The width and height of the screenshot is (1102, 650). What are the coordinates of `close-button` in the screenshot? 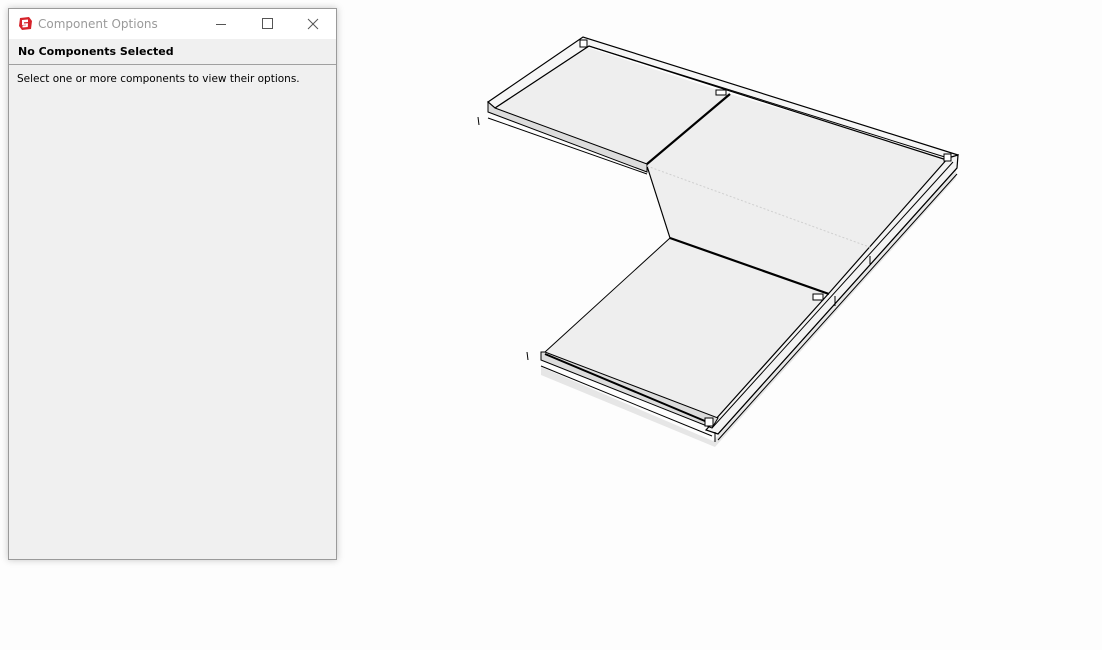 It's located at (313, 24).